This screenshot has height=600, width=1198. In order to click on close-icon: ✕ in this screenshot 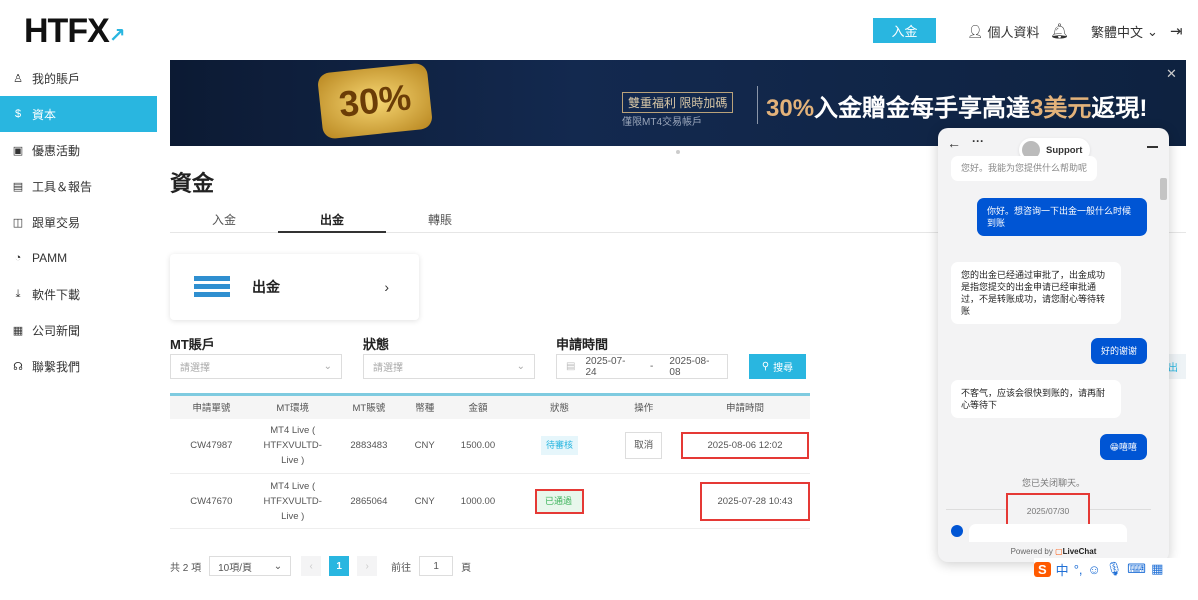, I will do `click(1171, 74)`.